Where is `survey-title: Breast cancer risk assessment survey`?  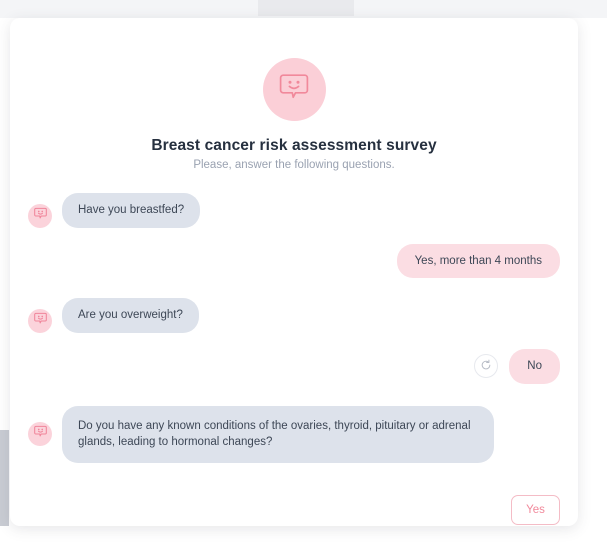 survey-title: Breast cancer risk assessment survey is located at coordinates (294, 145).